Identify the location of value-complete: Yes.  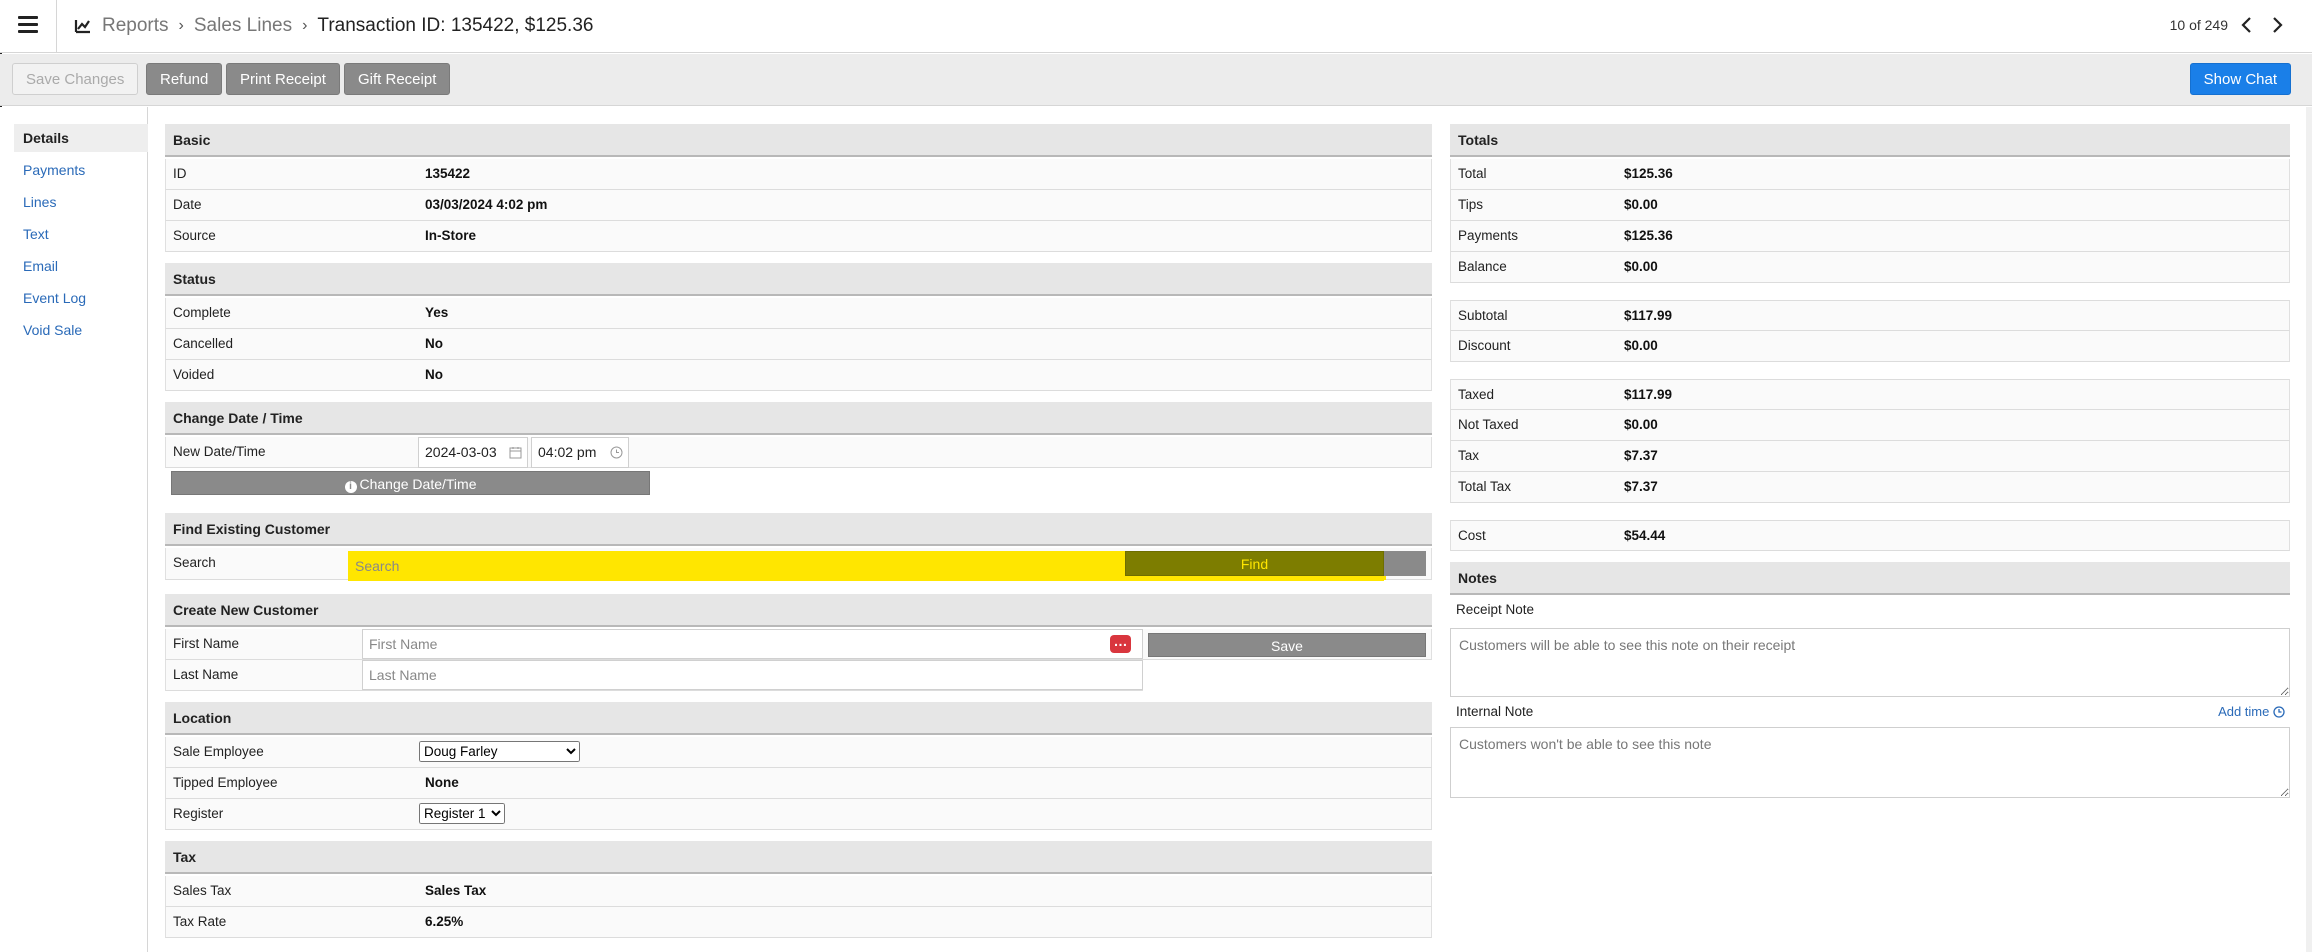
(437, 312).